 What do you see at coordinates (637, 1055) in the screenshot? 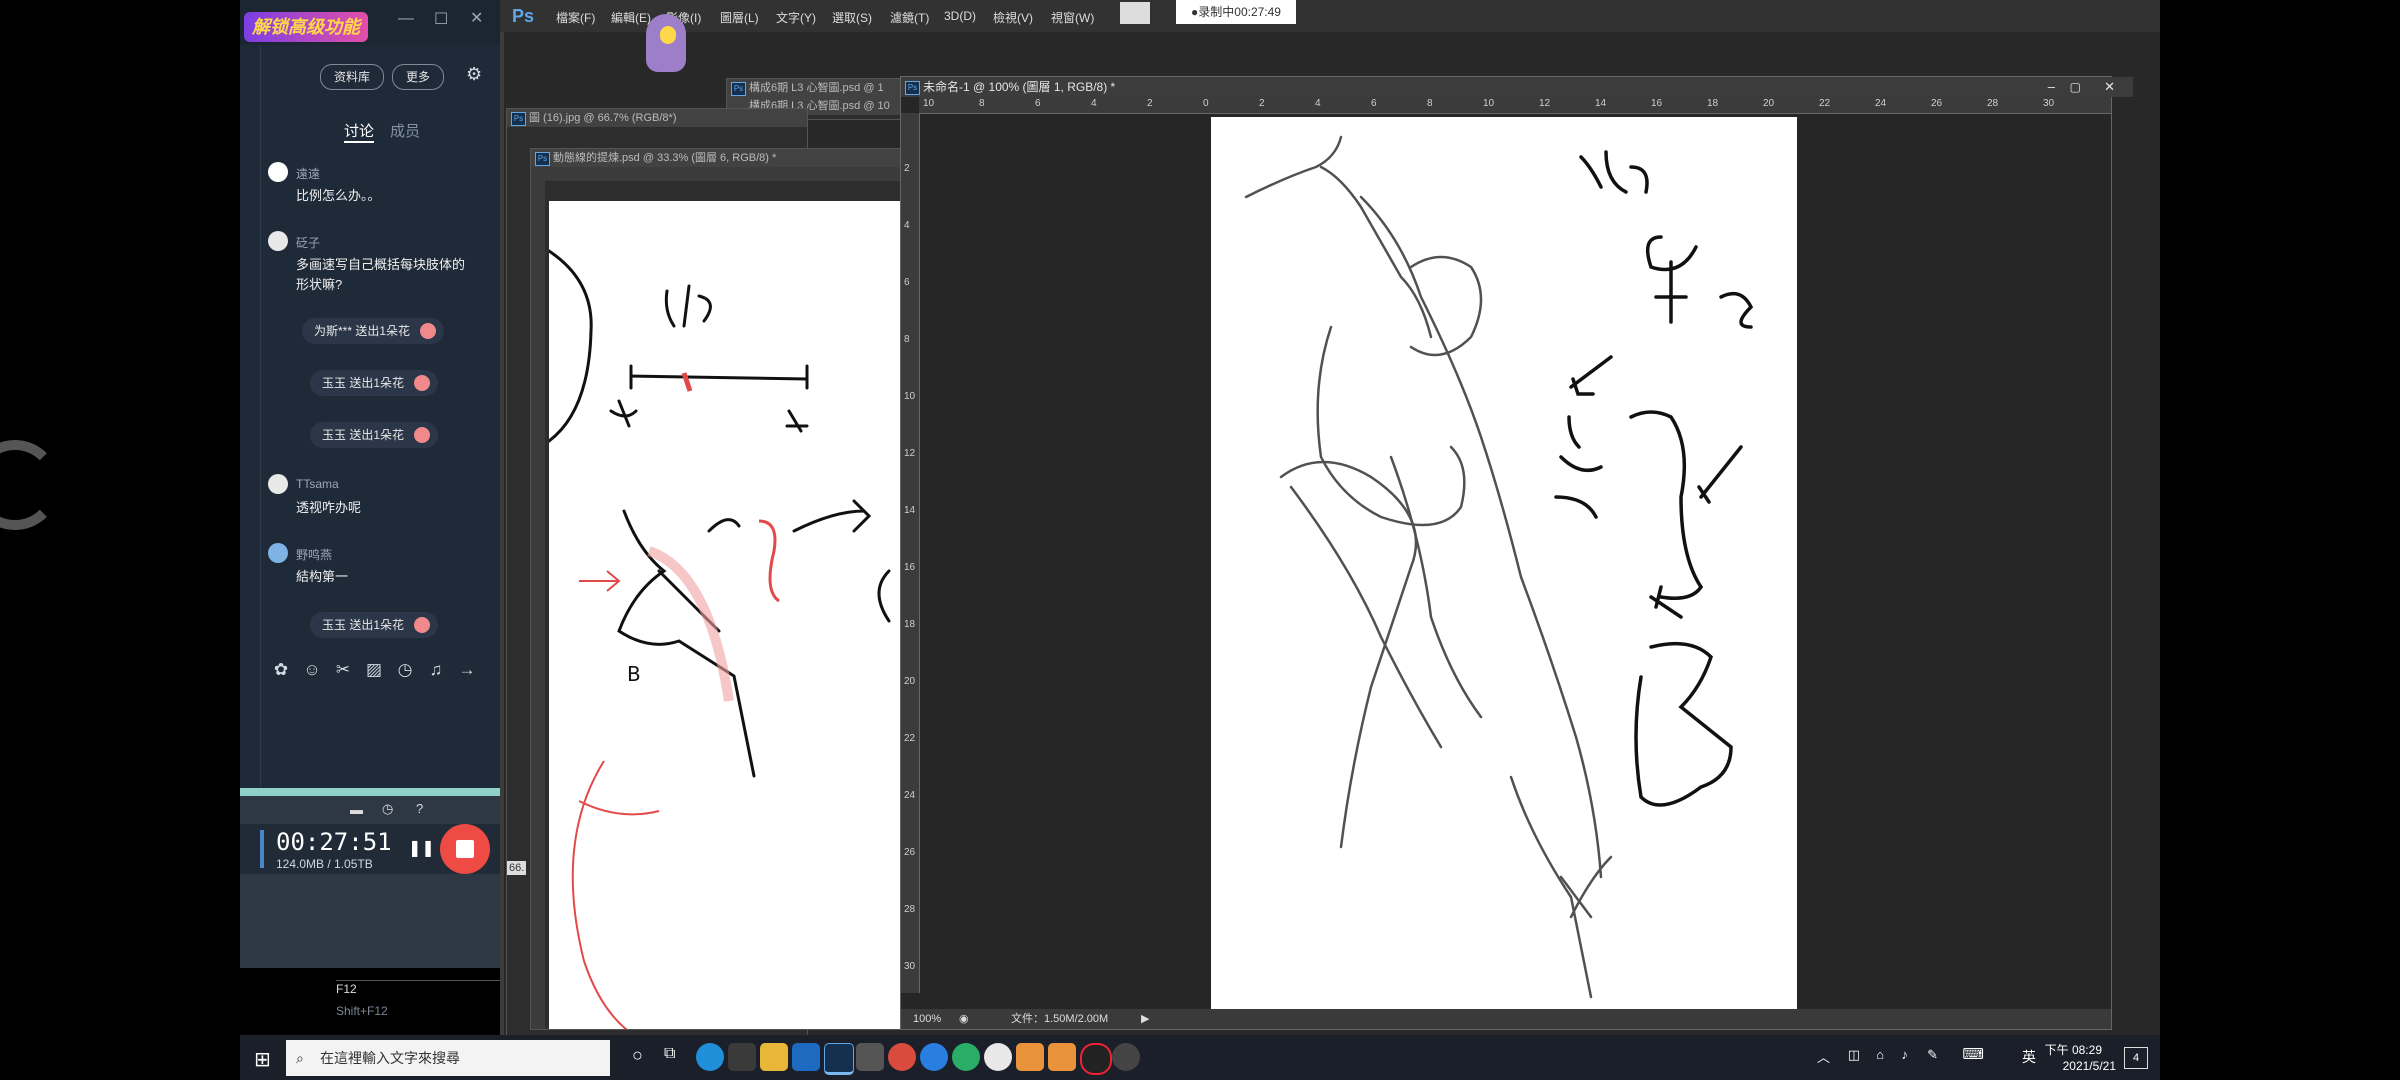
I see `cortana-icon: ○` at bounding box center [637, 1055].